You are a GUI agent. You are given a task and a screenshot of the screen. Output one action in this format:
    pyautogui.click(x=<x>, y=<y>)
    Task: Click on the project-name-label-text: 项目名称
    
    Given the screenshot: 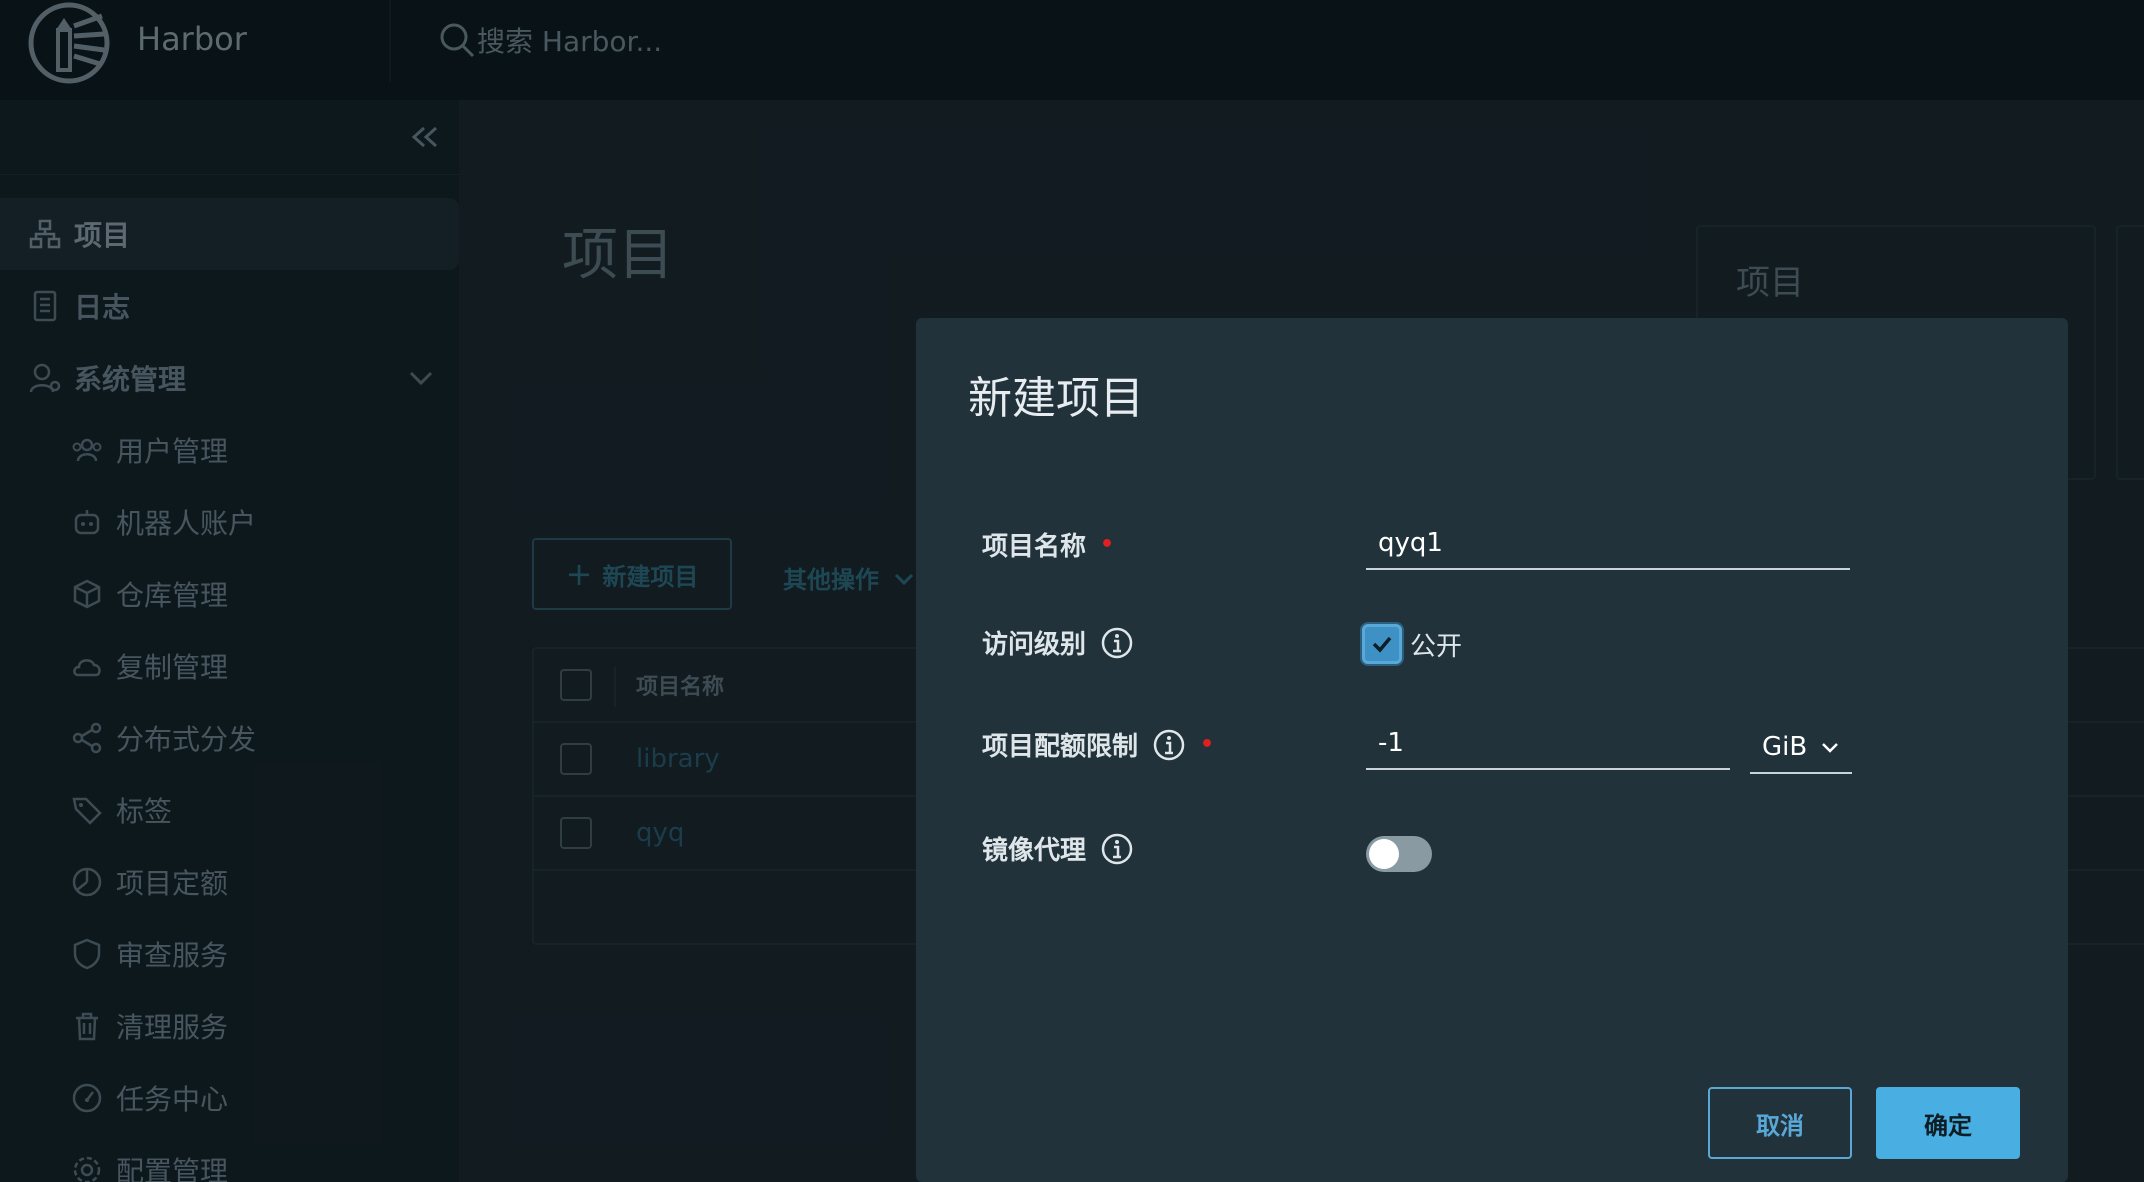 What is the action you would take?
    pyautogui.click(x=1034, y=547)
    